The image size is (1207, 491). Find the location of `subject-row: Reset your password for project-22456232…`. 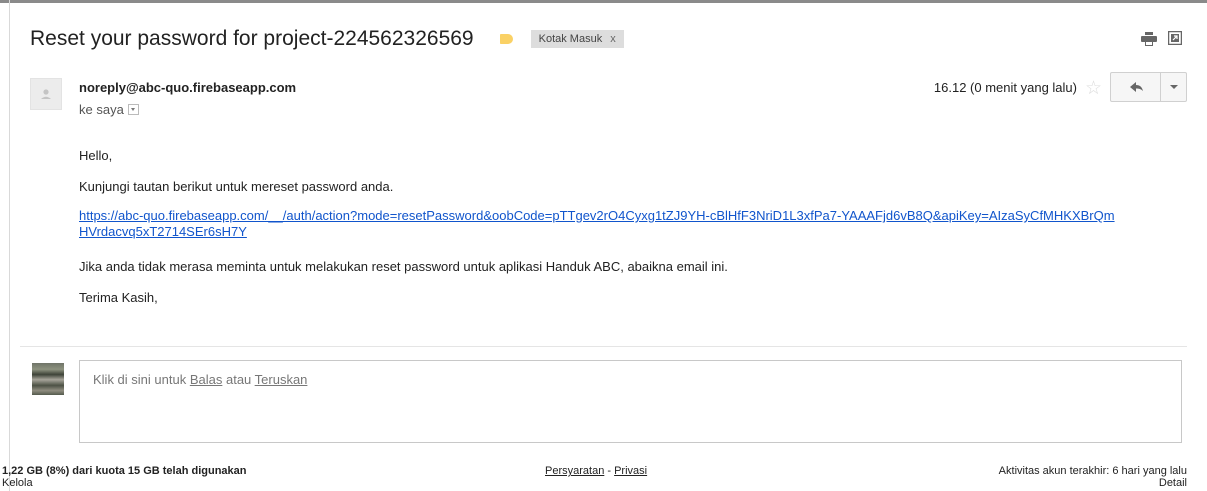

subject-row: Reset your password for project-22456232… is located at coordinates (327, 39).